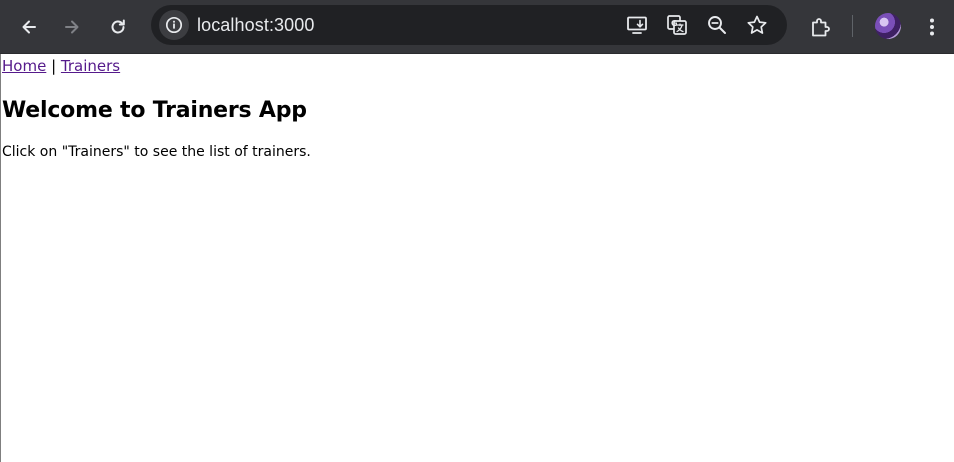 The height and width of the screenshot is (462, 954). I want to click on puzzle-icon, so click(821, 27).